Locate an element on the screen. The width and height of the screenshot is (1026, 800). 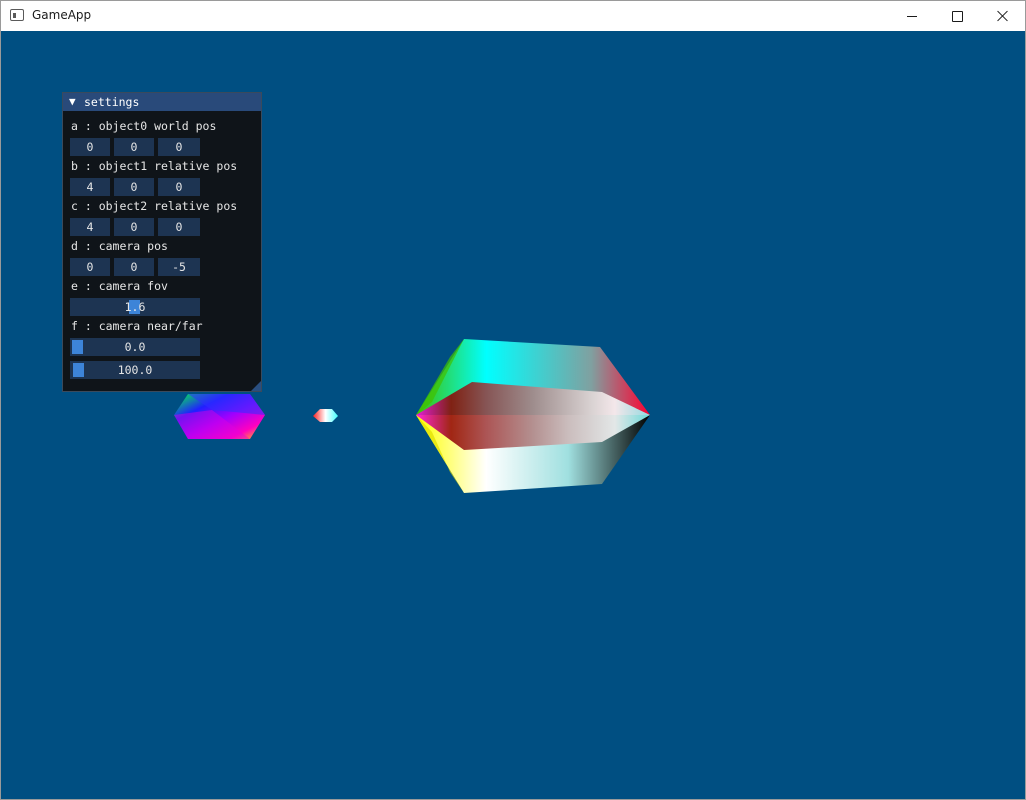
camera-near-far-label: f : camera near/far is located at coordinates (137, 326).